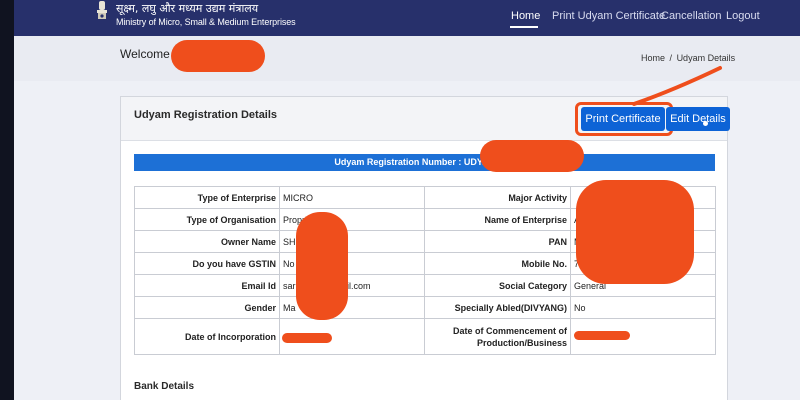 The height and width of the screenshot is (400, 800). Describe the element at coordinates (207, 285) in the screenshot. I see `label-email-id: Email Id` at that location.